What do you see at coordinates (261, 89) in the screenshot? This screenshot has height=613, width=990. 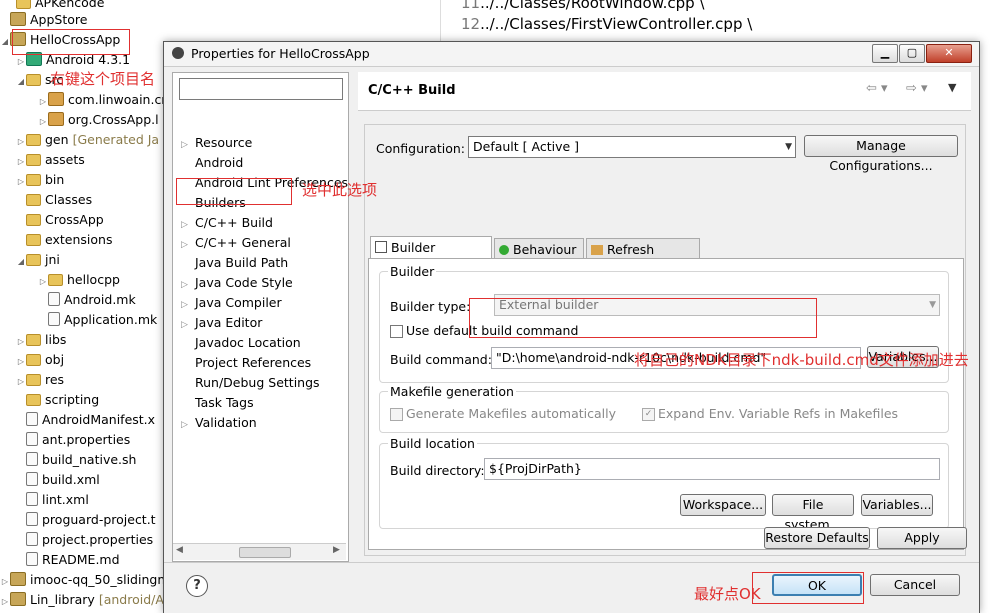 I see `filter-input` at bounding box center [261, 89].